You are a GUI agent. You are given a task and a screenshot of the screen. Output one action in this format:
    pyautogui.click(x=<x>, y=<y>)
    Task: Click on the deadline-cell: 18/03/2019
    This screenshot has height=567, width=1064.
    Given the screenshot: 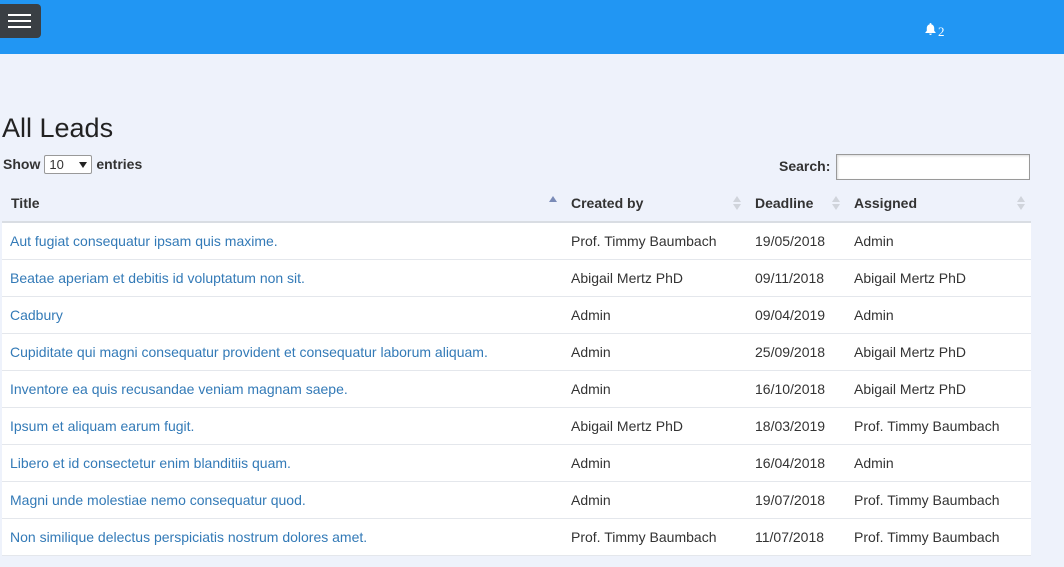 What is the action you would take?
    pyautogui.click(x=790, y=426)
    